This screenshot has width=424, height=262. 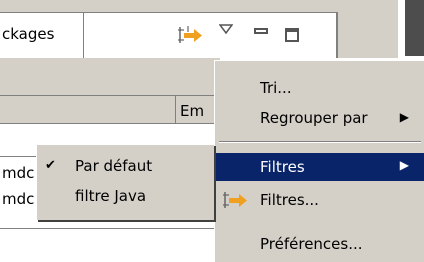 What do you see at coordinates (235, 200) in the screenshot?
I see `filter-icon` at bounding box center [235, 200].